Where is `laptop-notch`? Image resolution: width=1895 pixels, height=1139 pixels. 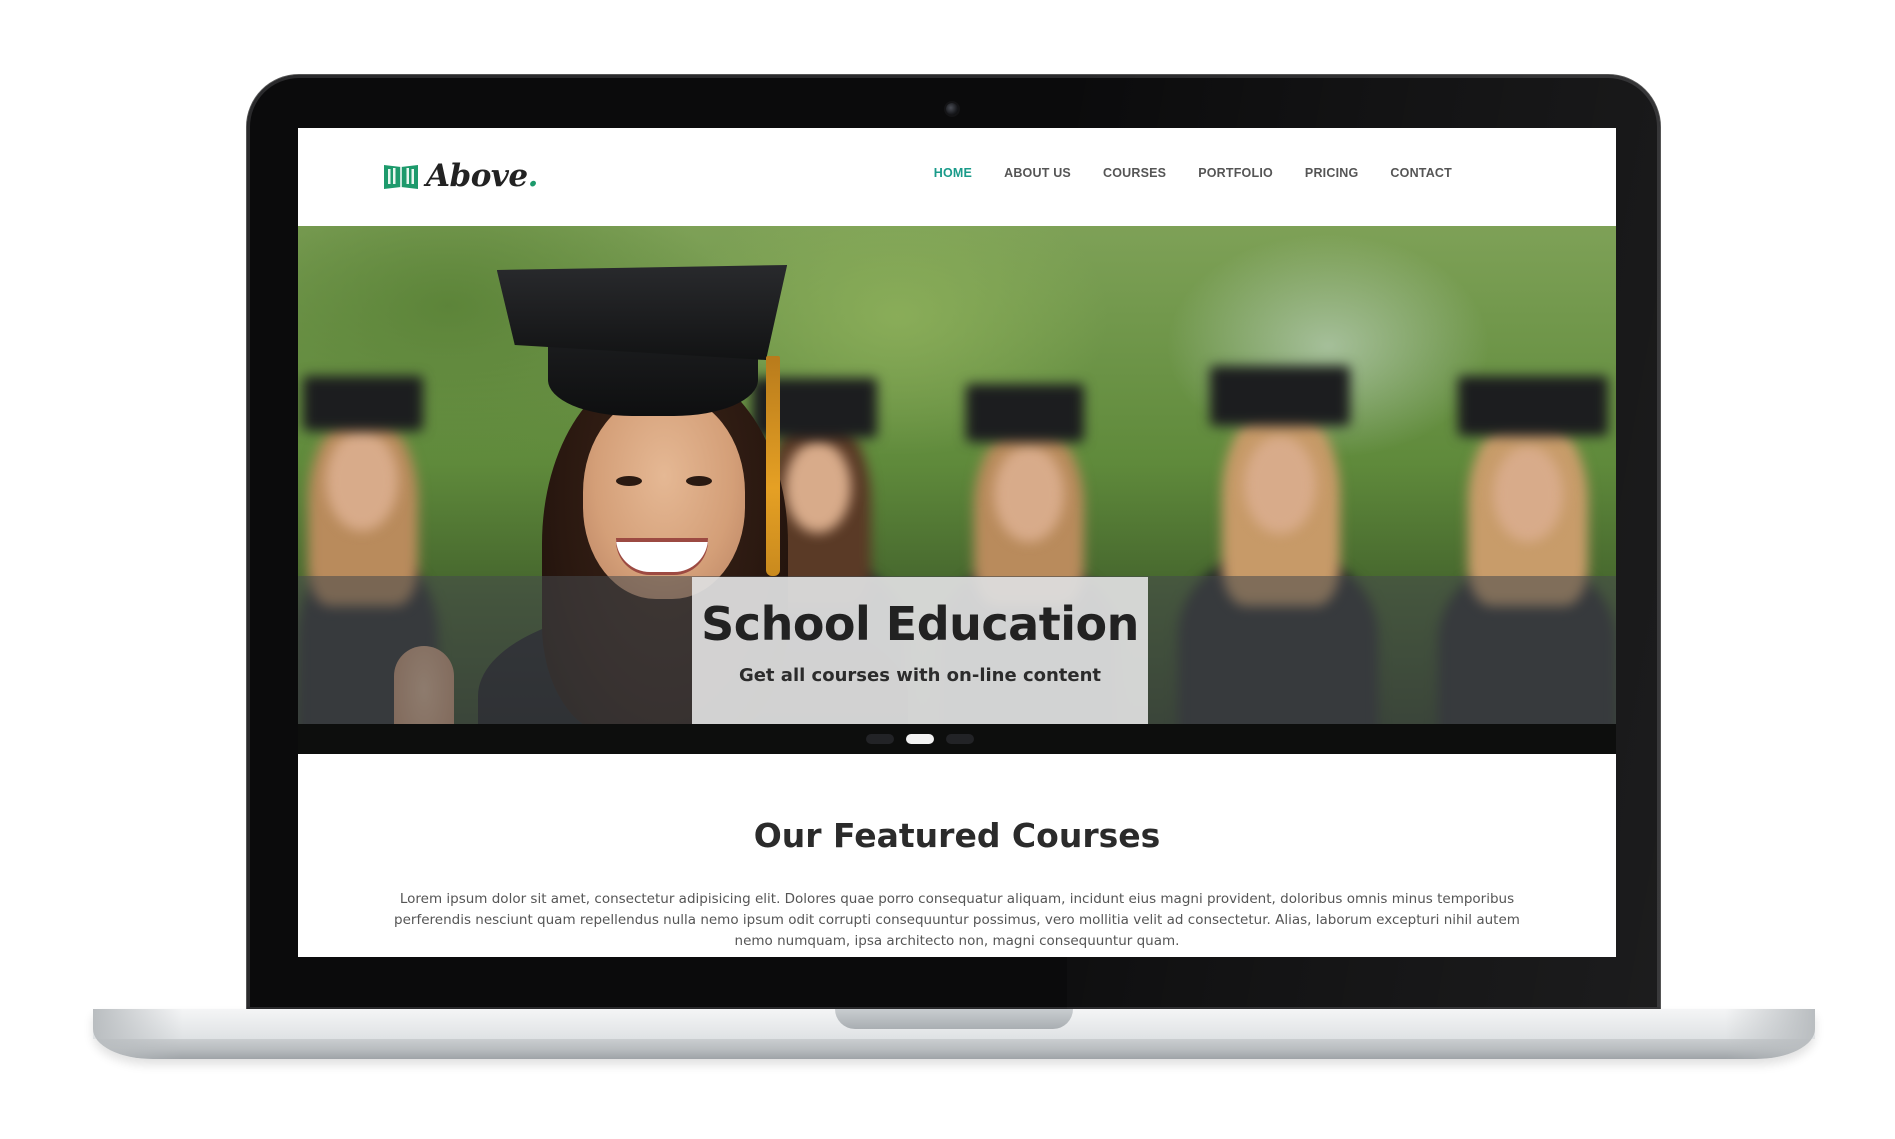 laptop-notch is located at coordinates (954, 1019).